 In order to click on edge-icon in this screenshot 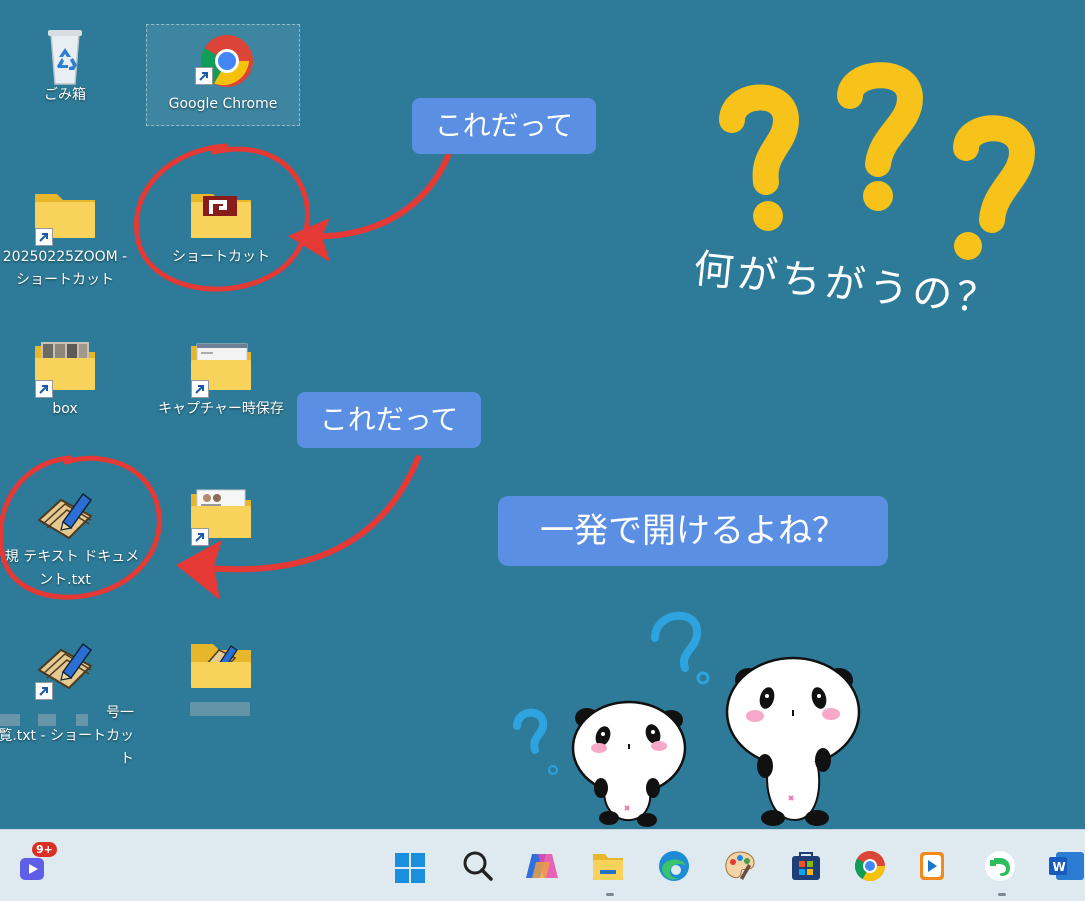, I will do `click(674, 866)`.